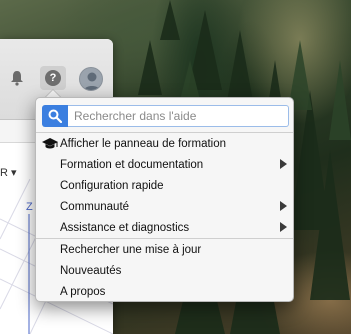 This screenshot has width=351, height=334. I want to click on menu-item-whats-new: Nouveautés, so click(164, 270).